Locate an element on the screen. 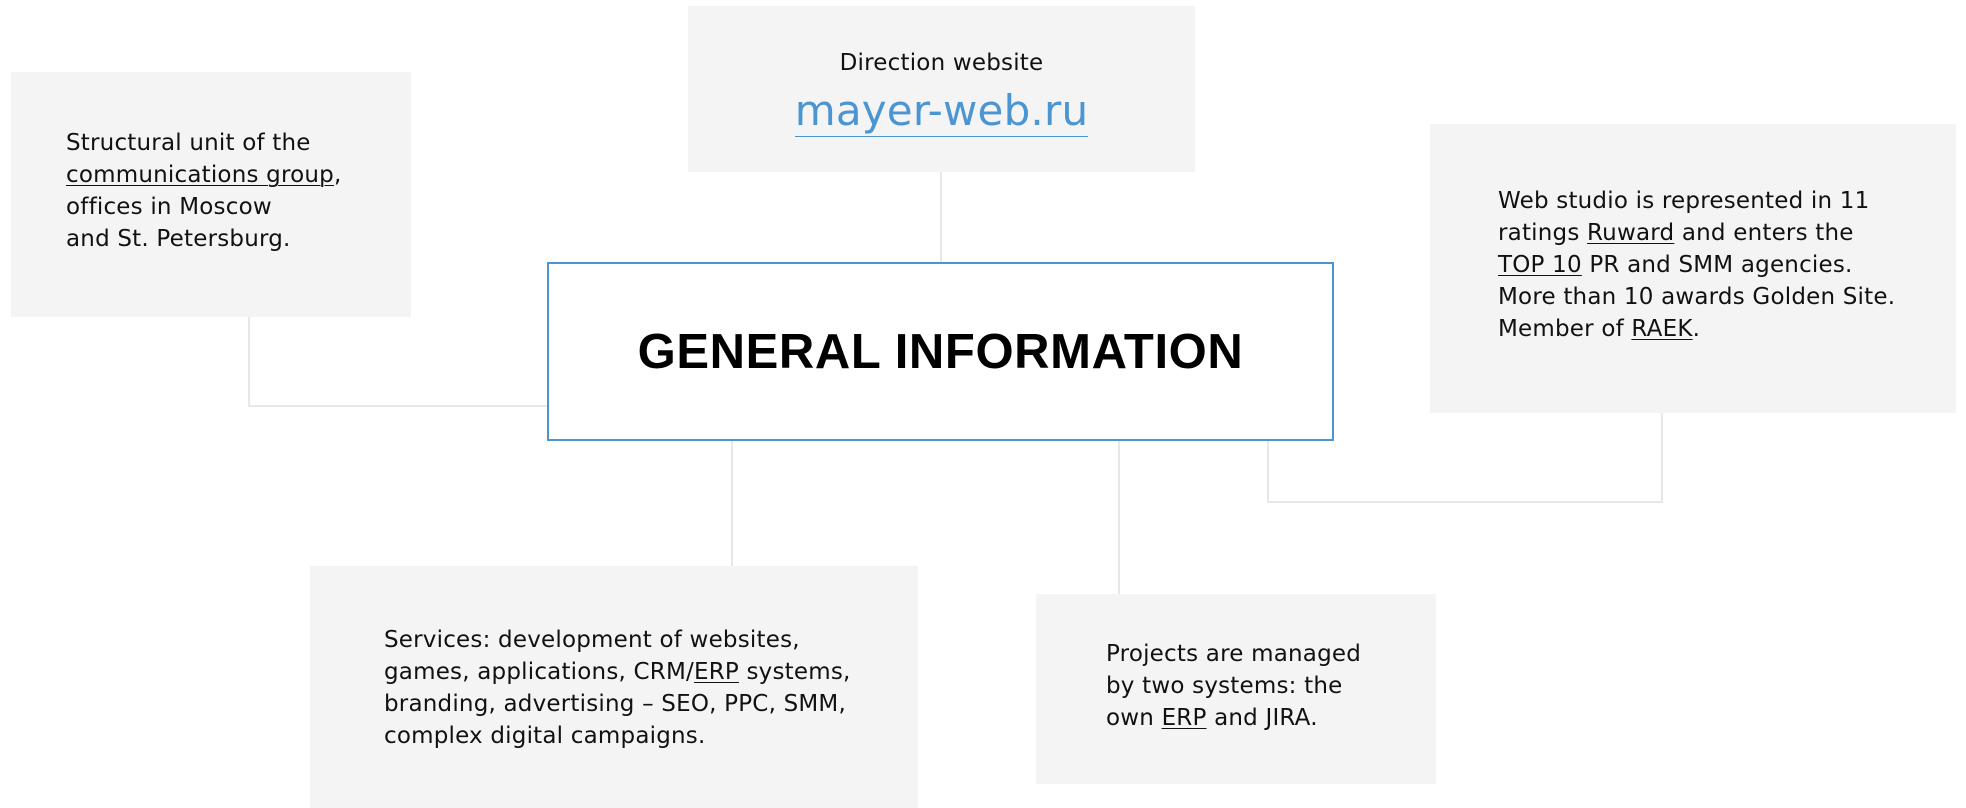  projects-text: and JIRA. is located at coordinates (1262, 718).